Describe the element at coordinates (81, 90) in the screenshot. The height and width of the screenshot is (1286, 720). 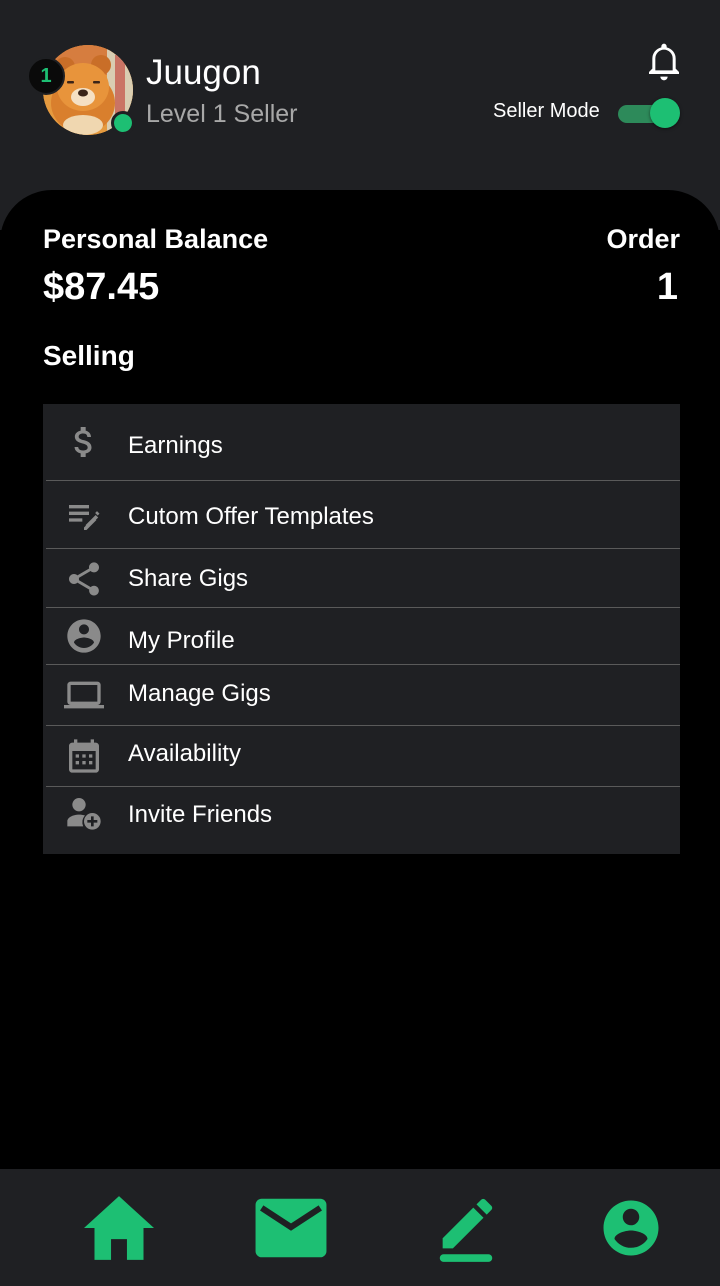
I see `avatar-container: 1` at that location.